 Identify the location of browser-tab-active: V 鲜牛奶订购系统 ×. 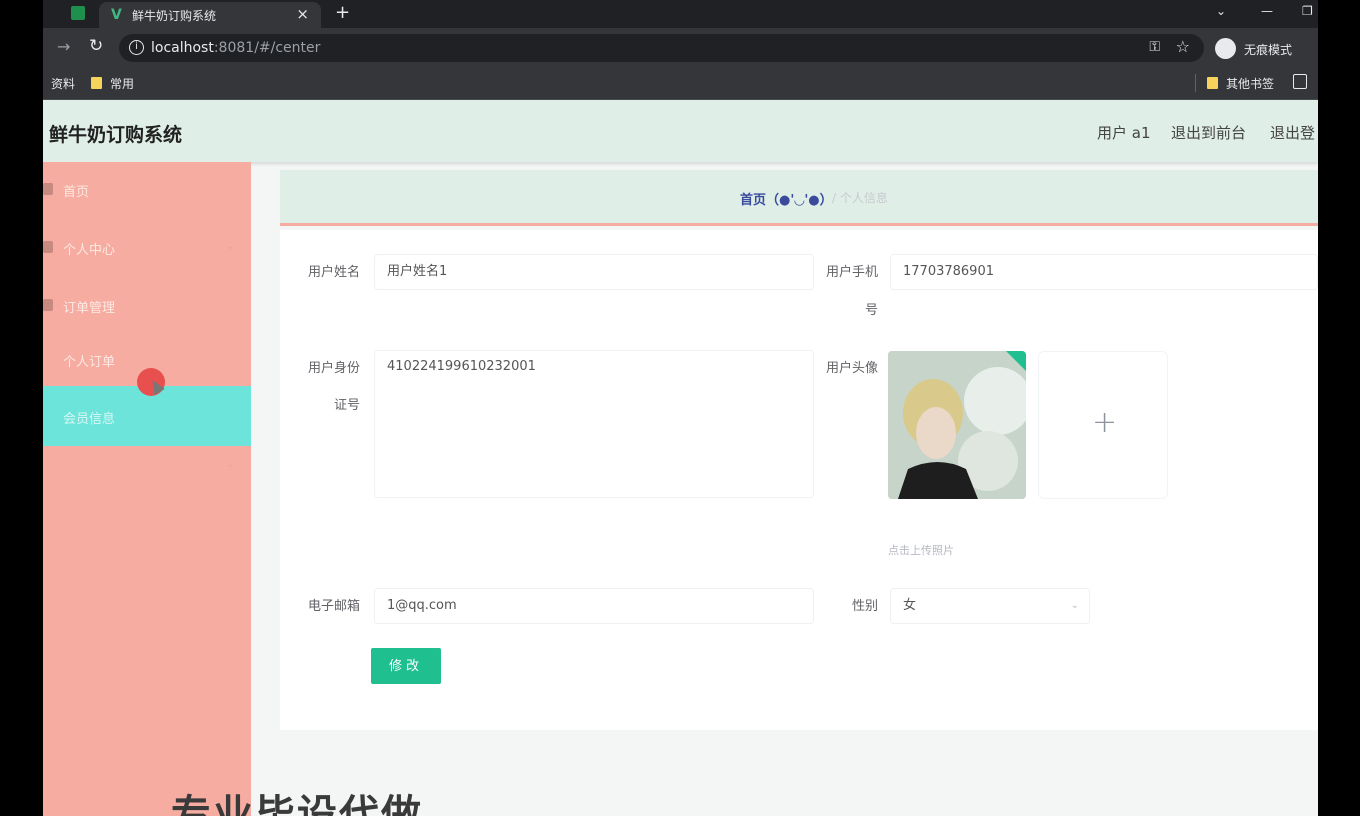
(210, 15).